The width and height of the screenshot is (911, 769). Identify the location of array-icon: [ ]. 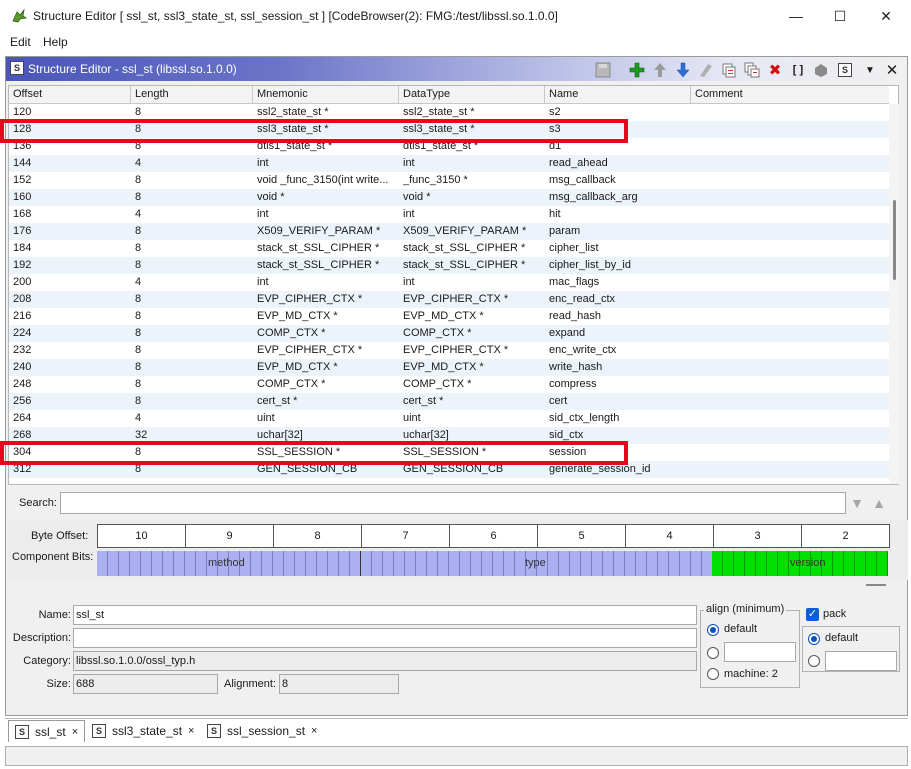
(798, 70).